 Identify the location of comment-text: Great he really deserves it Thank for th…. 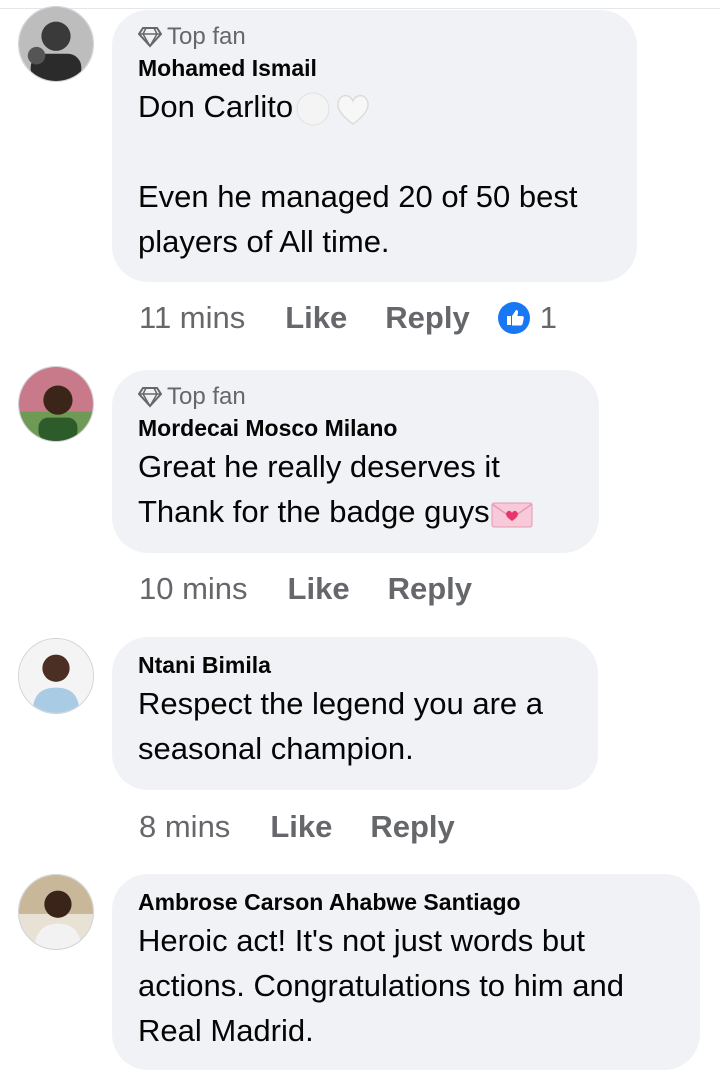
(355, 489).